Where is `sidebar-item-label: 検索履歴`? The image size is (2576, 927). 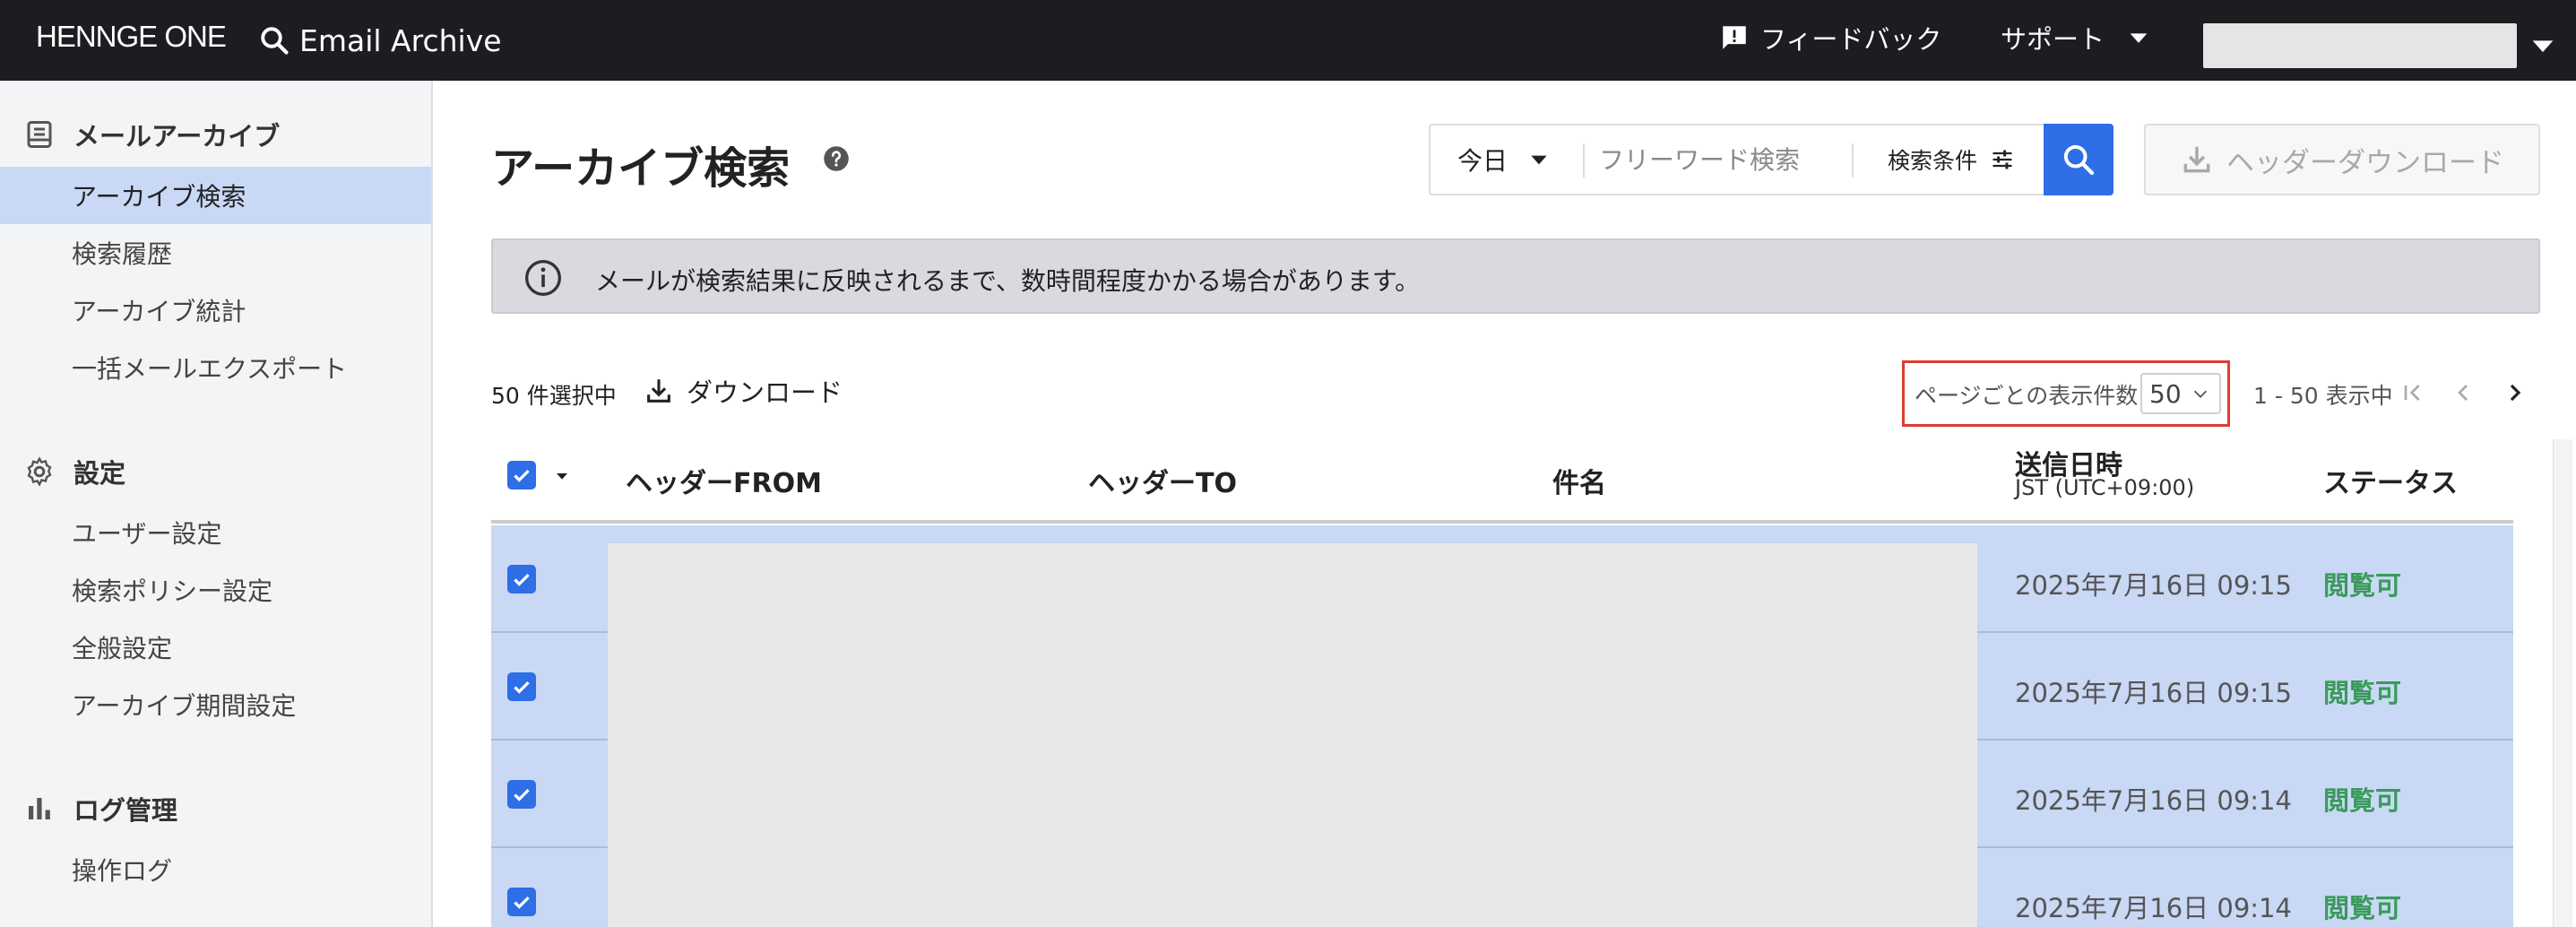
sidebar-item-label: 検索履歴 is located at coordinates (122, 254).